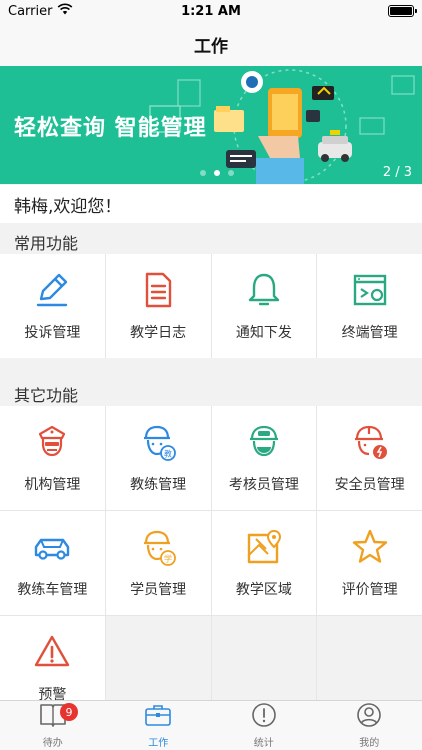 The image size is (422, 750). Describe the element at coordinates (264, 290) in the screenshot. I see `bell-icon` at that location.